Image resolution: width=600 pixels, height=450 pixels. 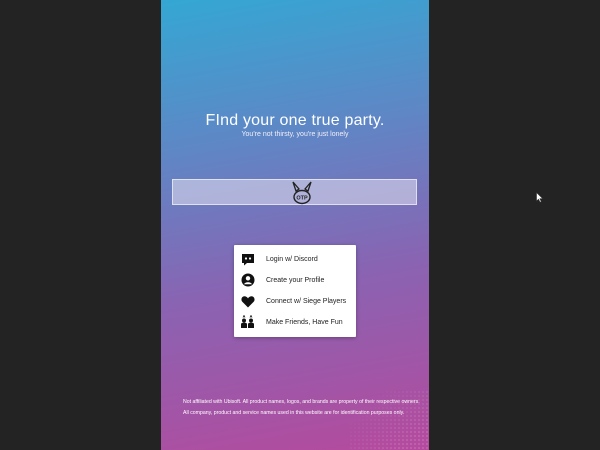 What do you see at coordinates (302, 199) in the screenshot?
I see `logo-text: OTP` at bounding box center [302, 199].